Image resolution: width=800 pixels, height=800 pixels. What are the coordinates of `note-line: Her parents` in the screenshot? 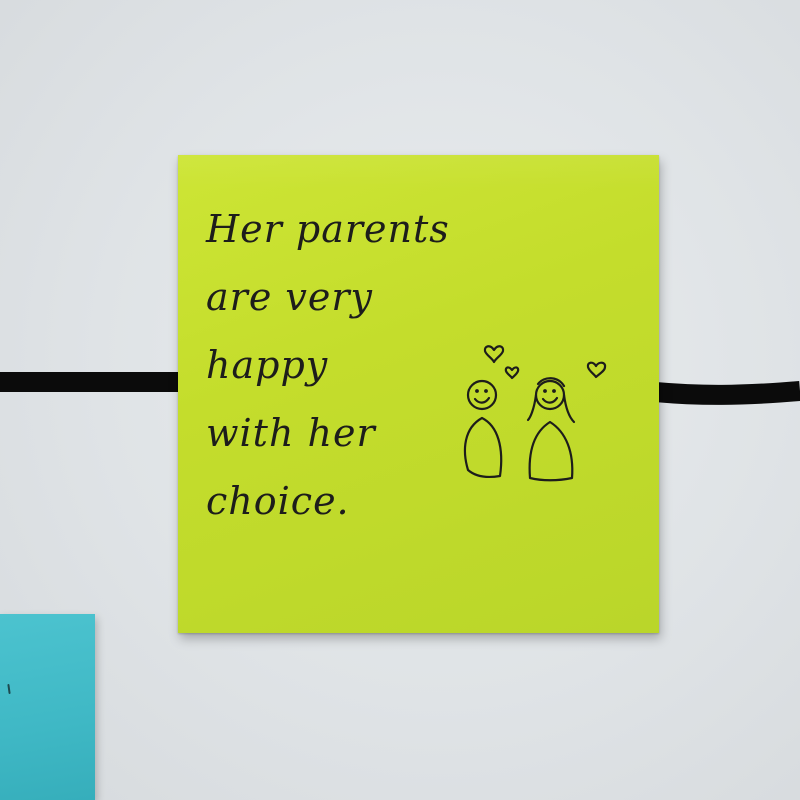 It's located at (328, 229).